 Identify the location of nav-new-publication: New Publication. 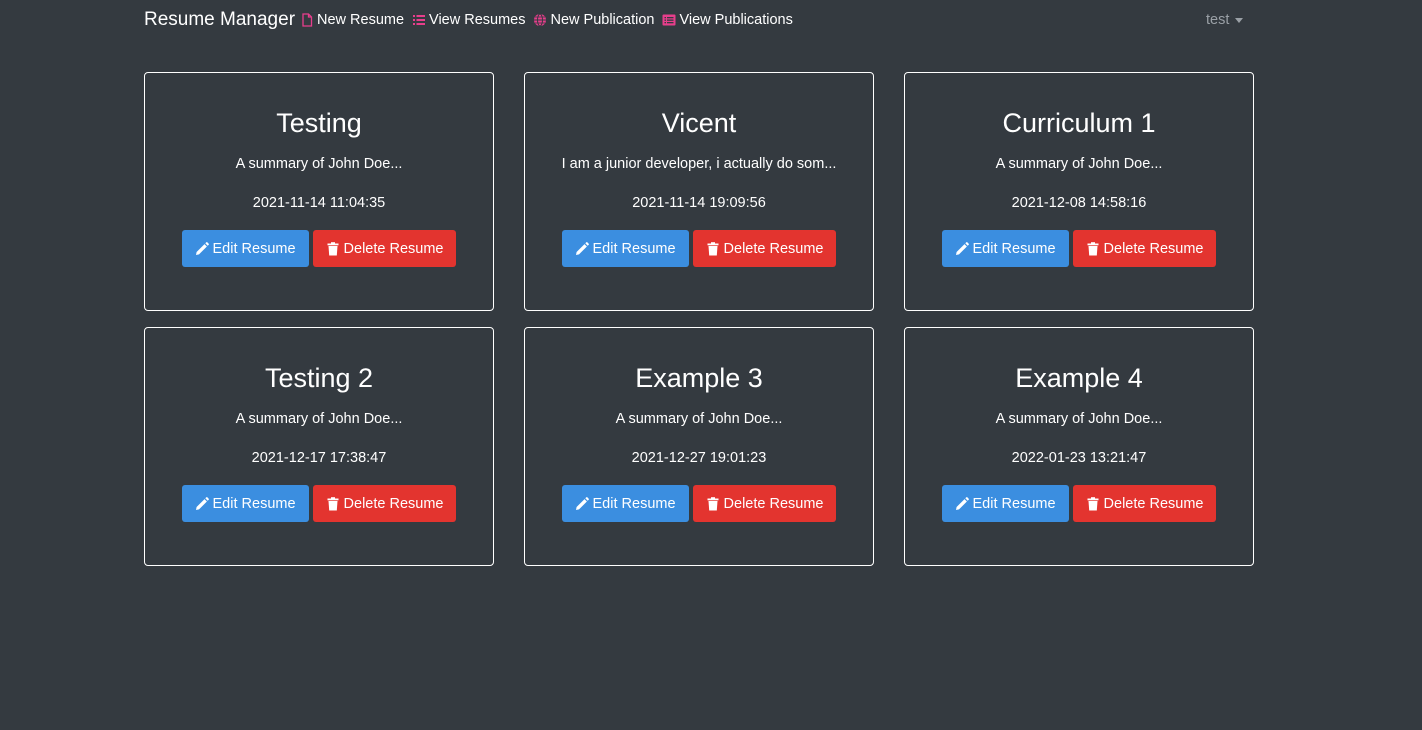
(593, 20).